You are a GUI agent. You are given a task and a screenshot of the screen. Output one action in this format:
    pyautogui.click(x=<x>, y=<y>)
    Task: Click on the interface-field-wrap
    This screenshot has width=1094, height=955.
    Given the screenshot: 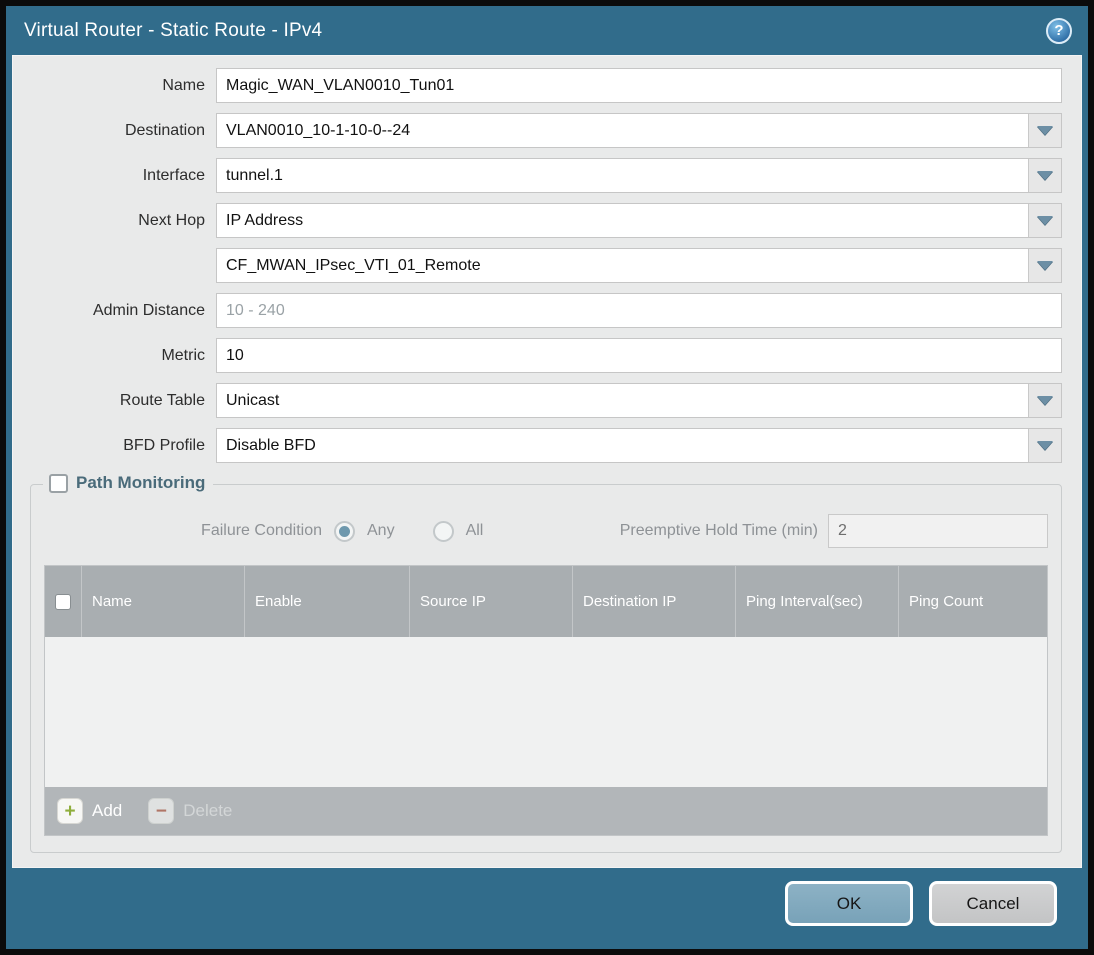 What is the action you would take?
    pyautogui.click(x=639, y=175)
    